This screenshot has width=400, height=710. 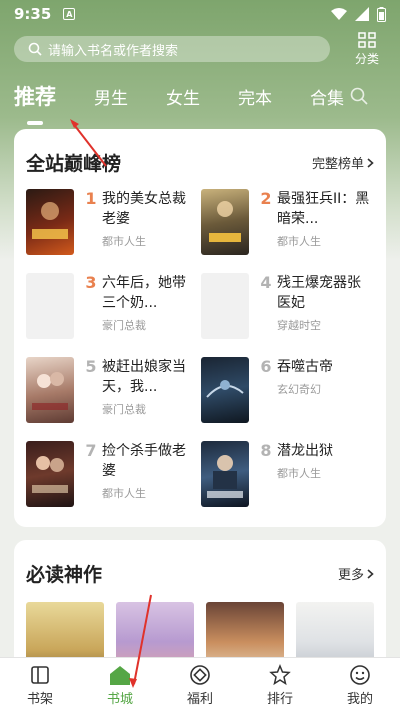 I want to click on welfare-icon, so click(x=200, y=675).